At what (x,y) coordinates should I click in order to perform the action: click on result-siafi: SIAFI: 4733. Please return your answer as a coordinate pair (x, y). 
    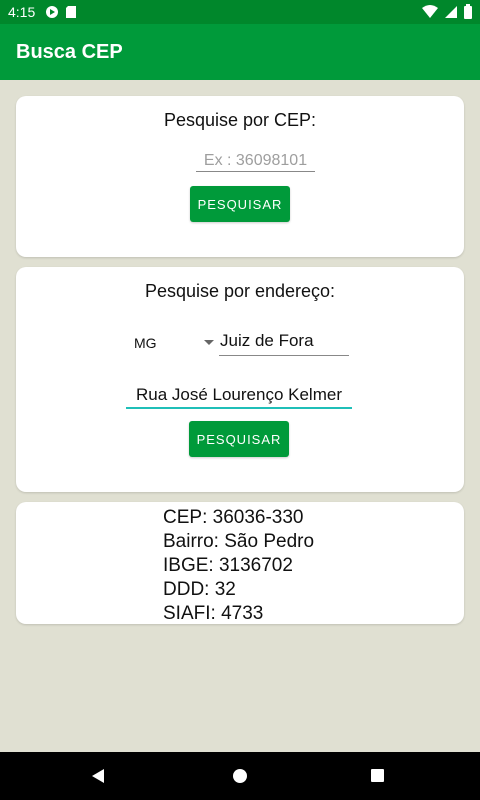
    Looking at the image, I should click on (213, 613).